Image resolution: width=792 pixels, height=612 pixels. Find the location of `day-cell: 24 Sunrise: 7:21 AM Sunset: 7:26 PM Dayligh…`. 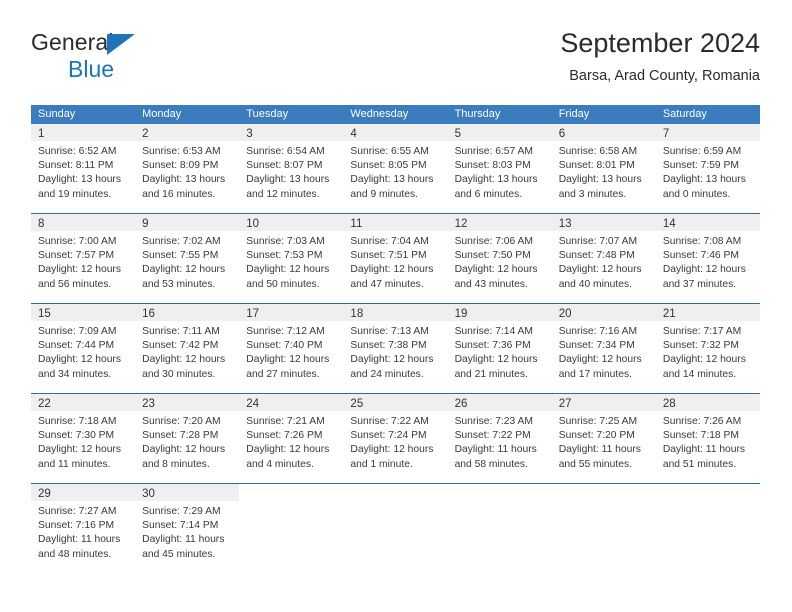

day-cell: 24 Sunrise: 7:21 AM Sunset: 7:26 PM Dayligh… is located at coordinates (291, 436).